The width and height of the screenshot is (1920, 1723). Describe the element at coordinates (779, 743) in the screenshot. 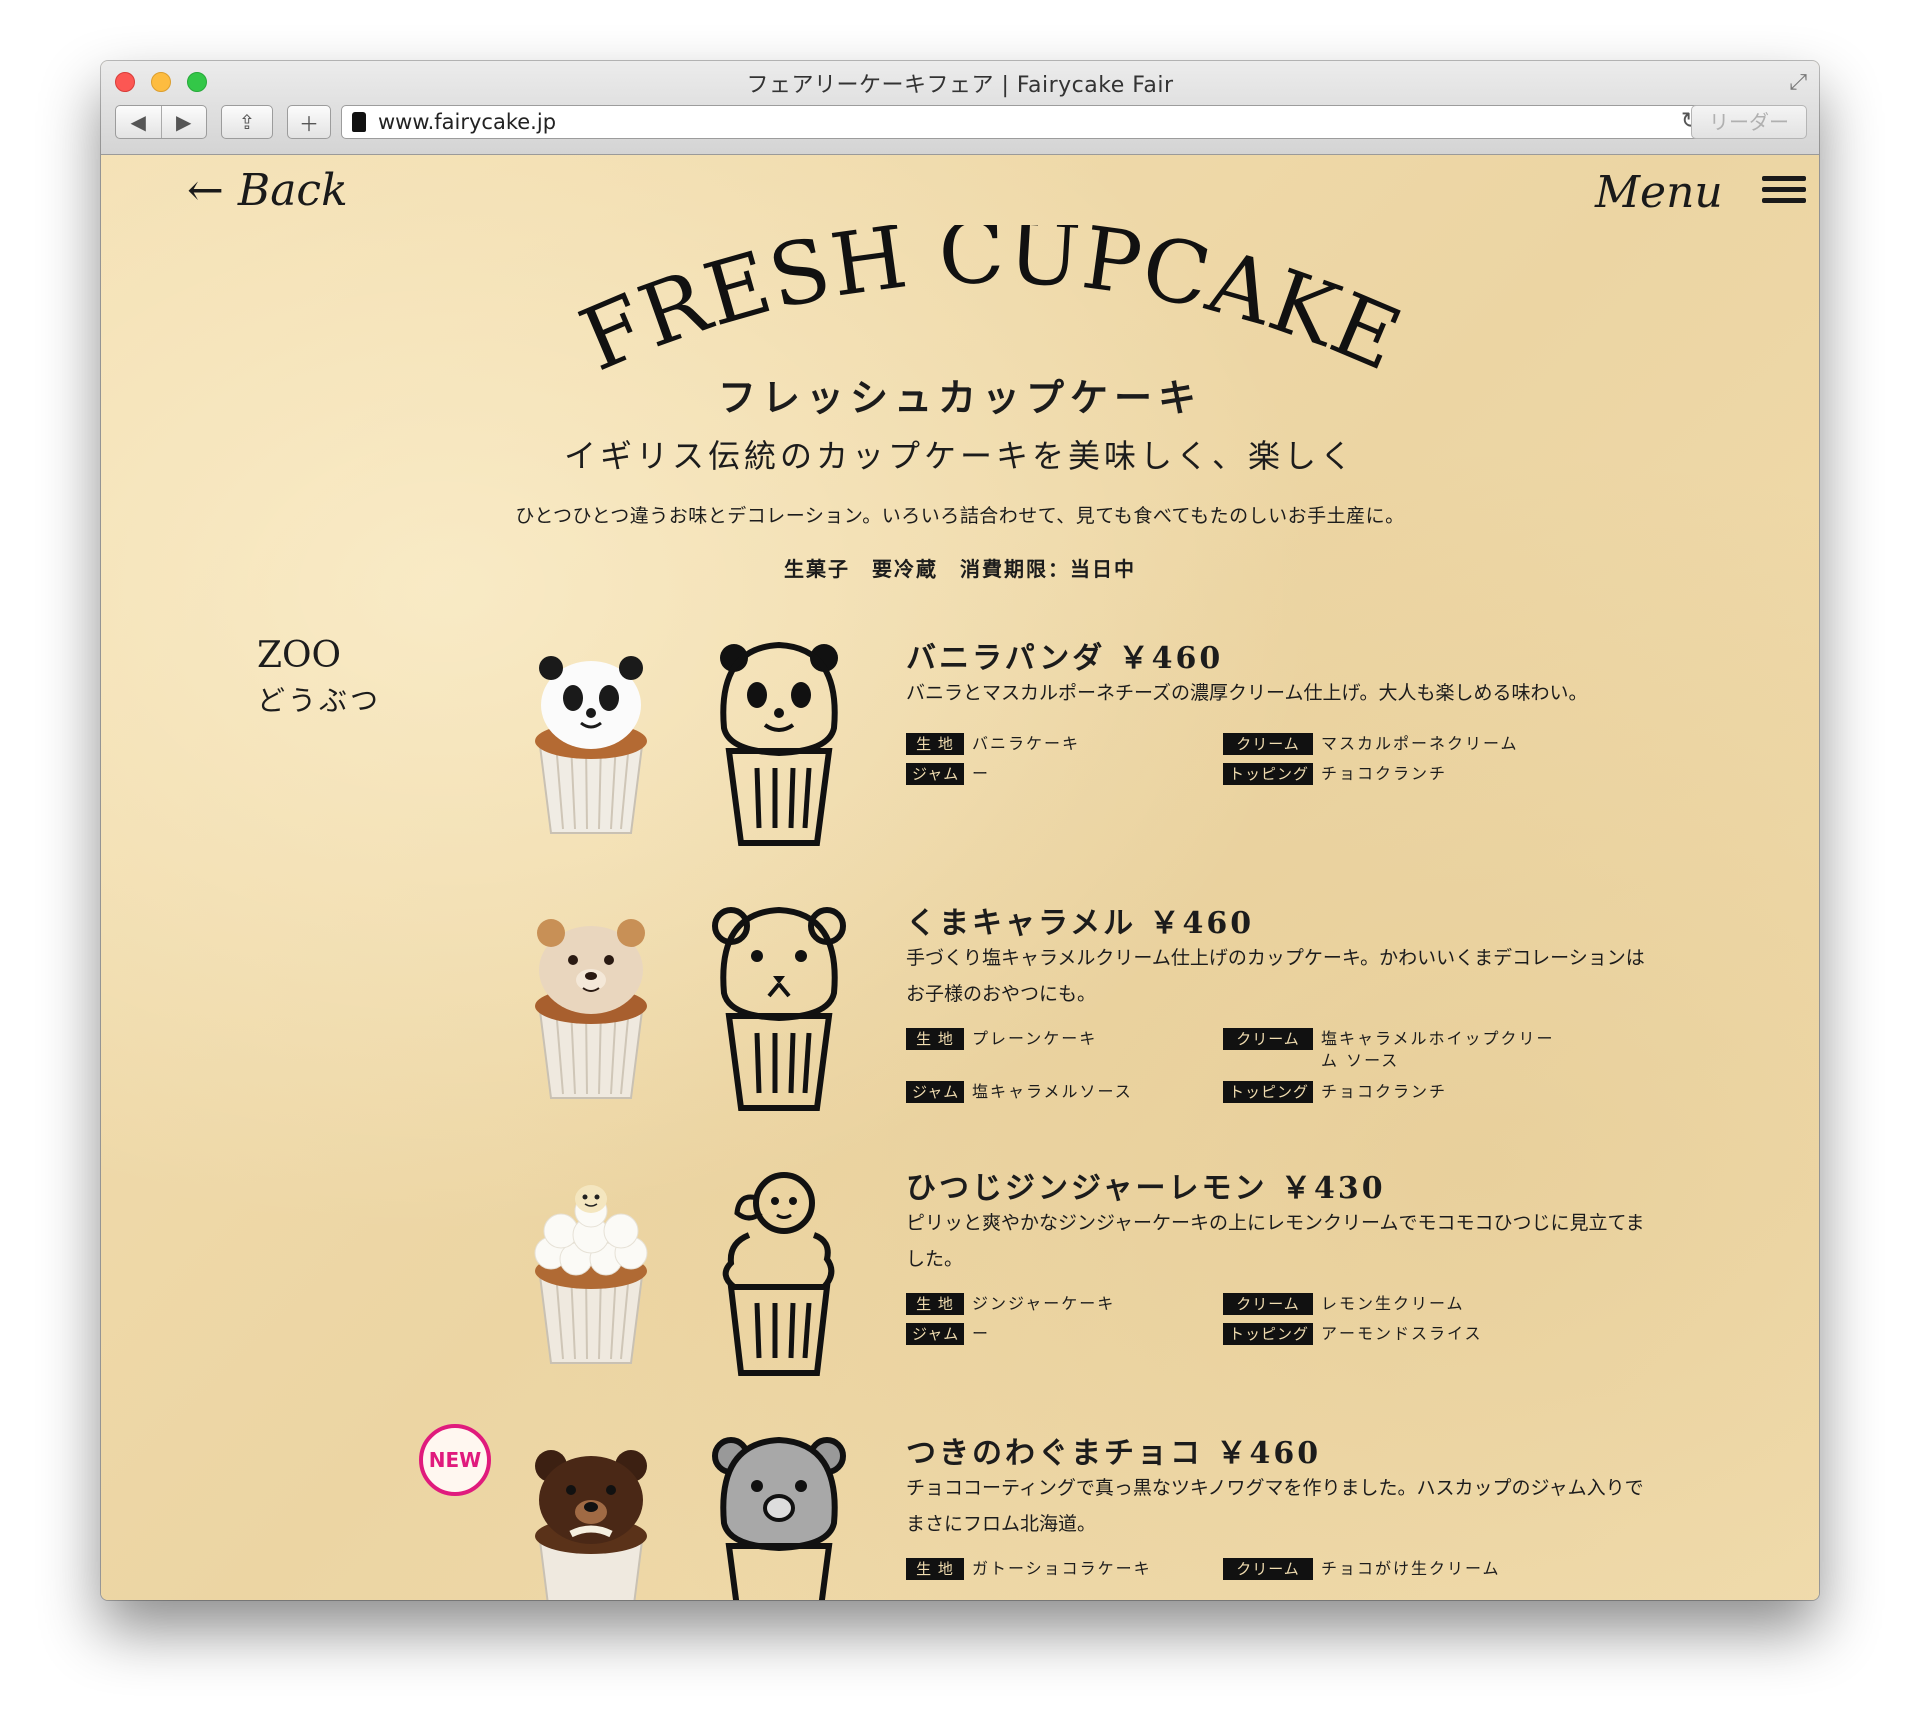

I see `panda-drawing` at that location.